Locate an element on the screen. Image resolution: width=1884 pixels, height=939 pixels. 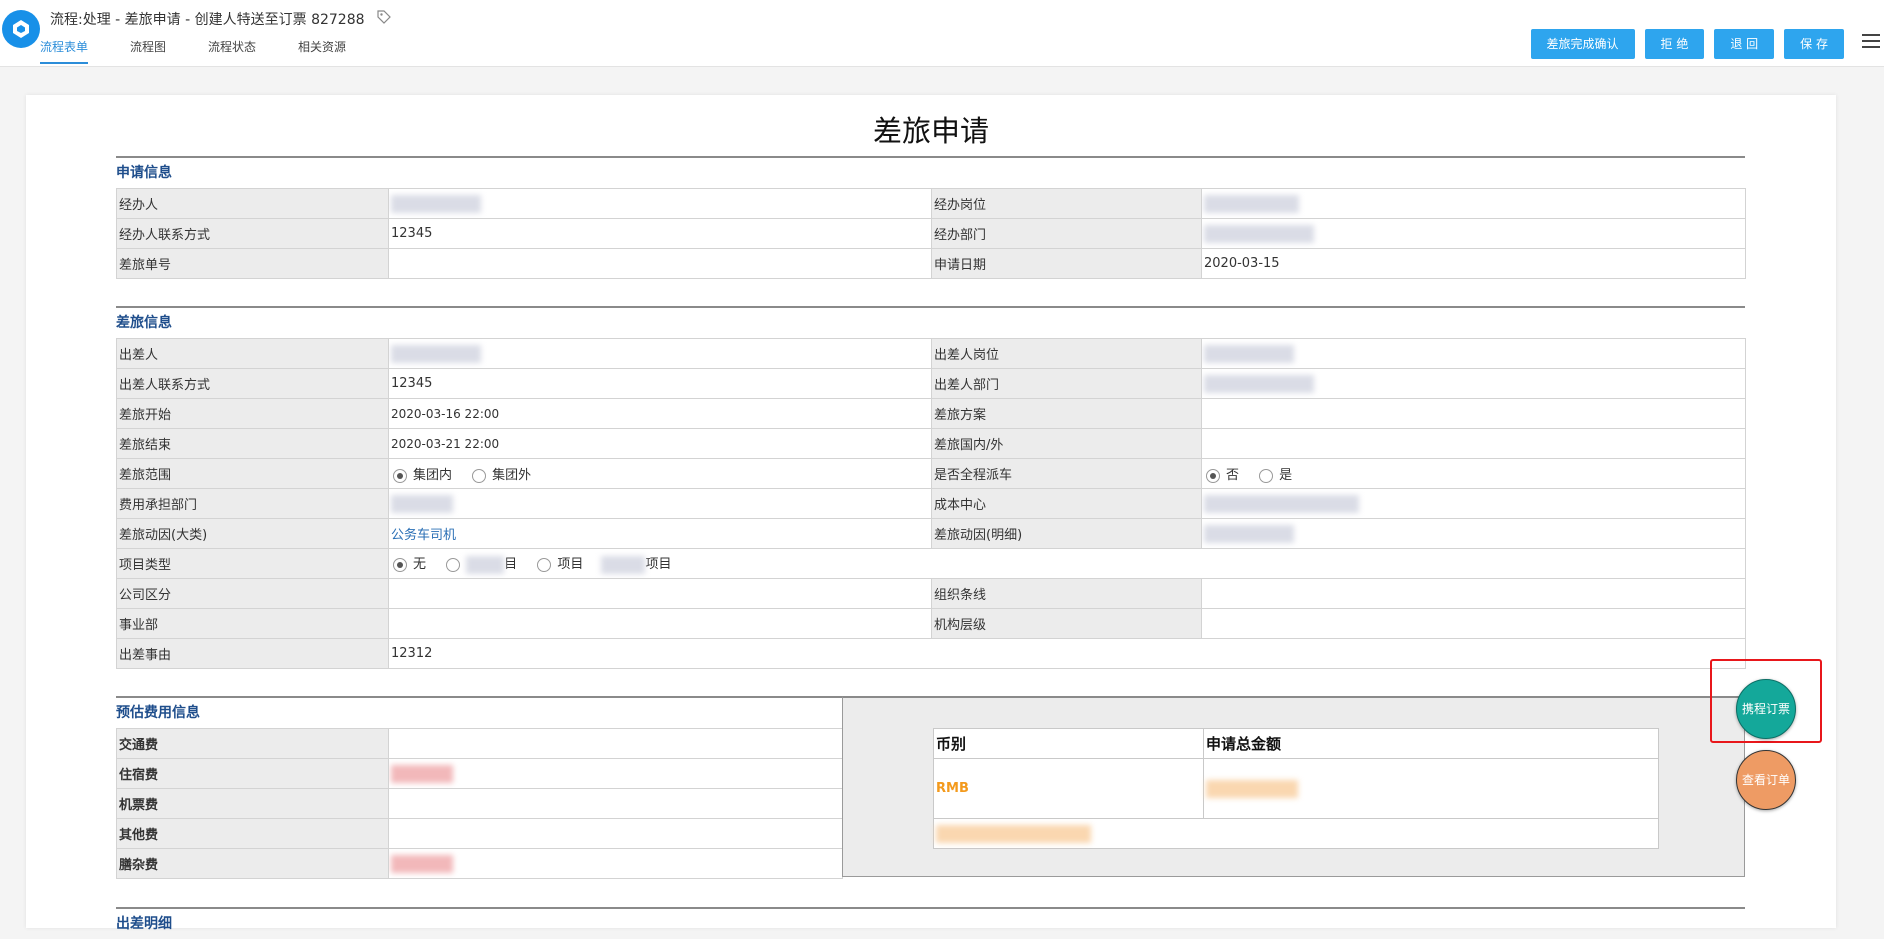
radio-label: 无 is located at coordinates (420, 565).